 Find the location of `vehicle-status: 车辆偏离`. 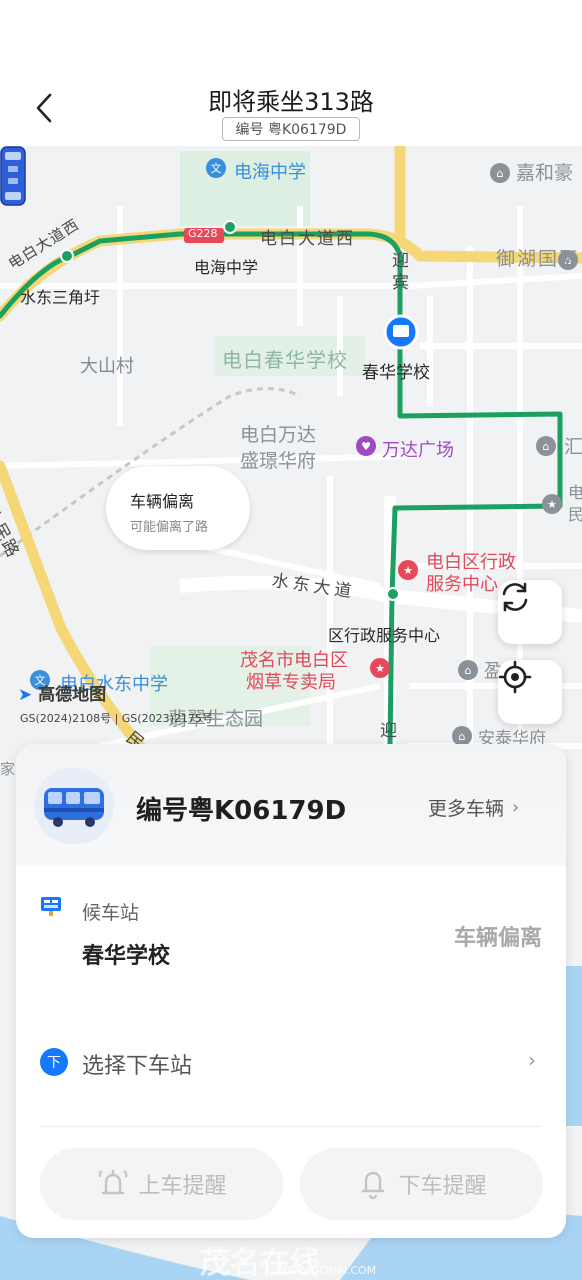

vehicle-status: 车辆偏离 is located at coordinates (497, 938).